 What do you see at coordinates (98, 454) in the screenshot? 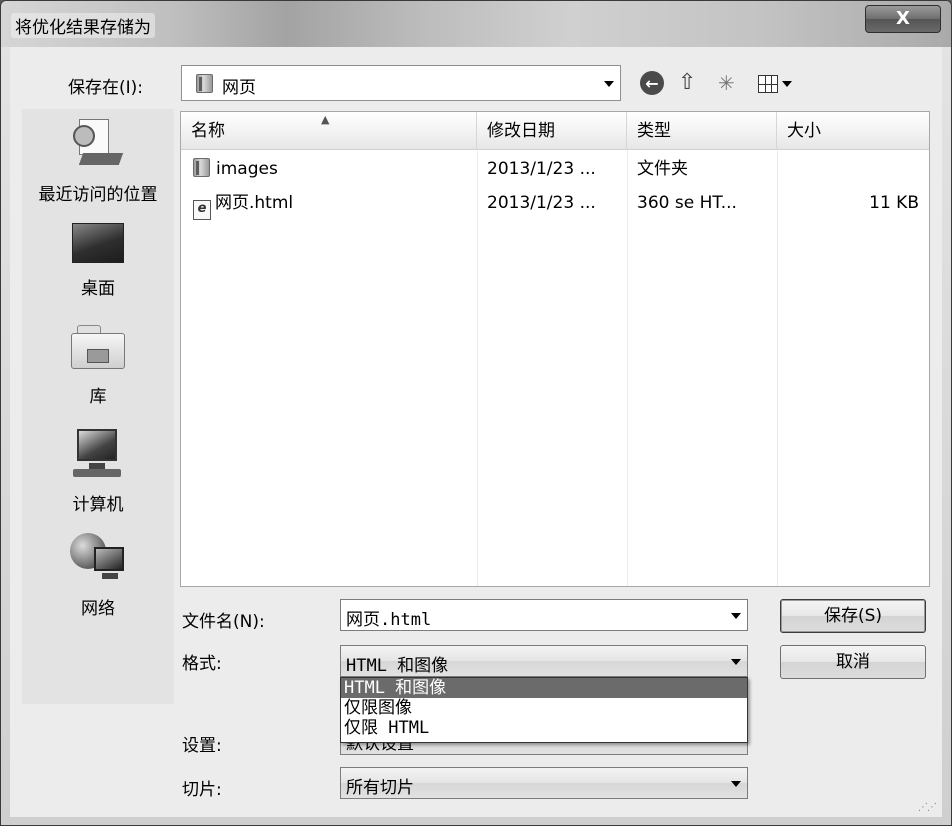
I see `computer-icon` at bounding box center [98, 454].